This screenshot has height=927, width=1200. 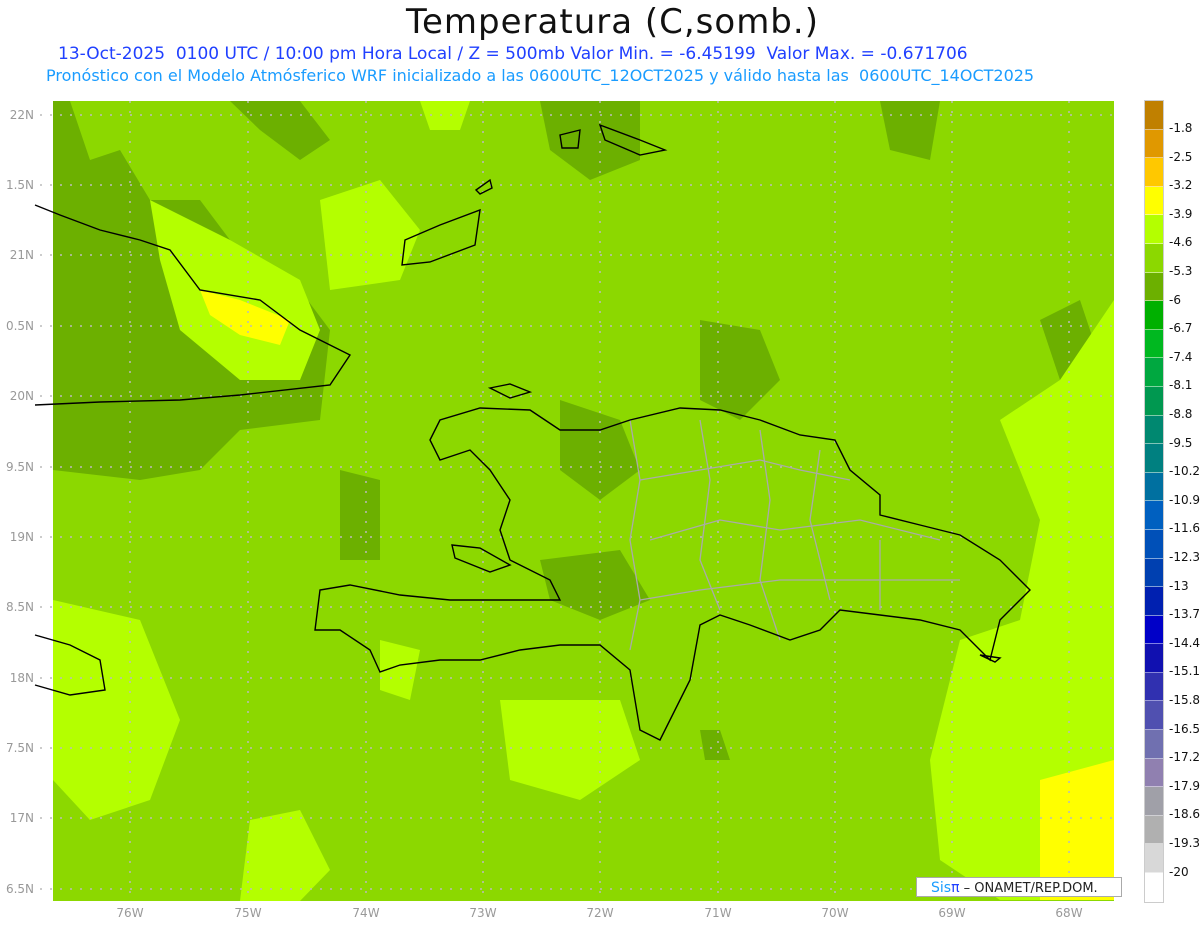 I want to click on colorbar-label: -13, so click(x=1179, y=585).